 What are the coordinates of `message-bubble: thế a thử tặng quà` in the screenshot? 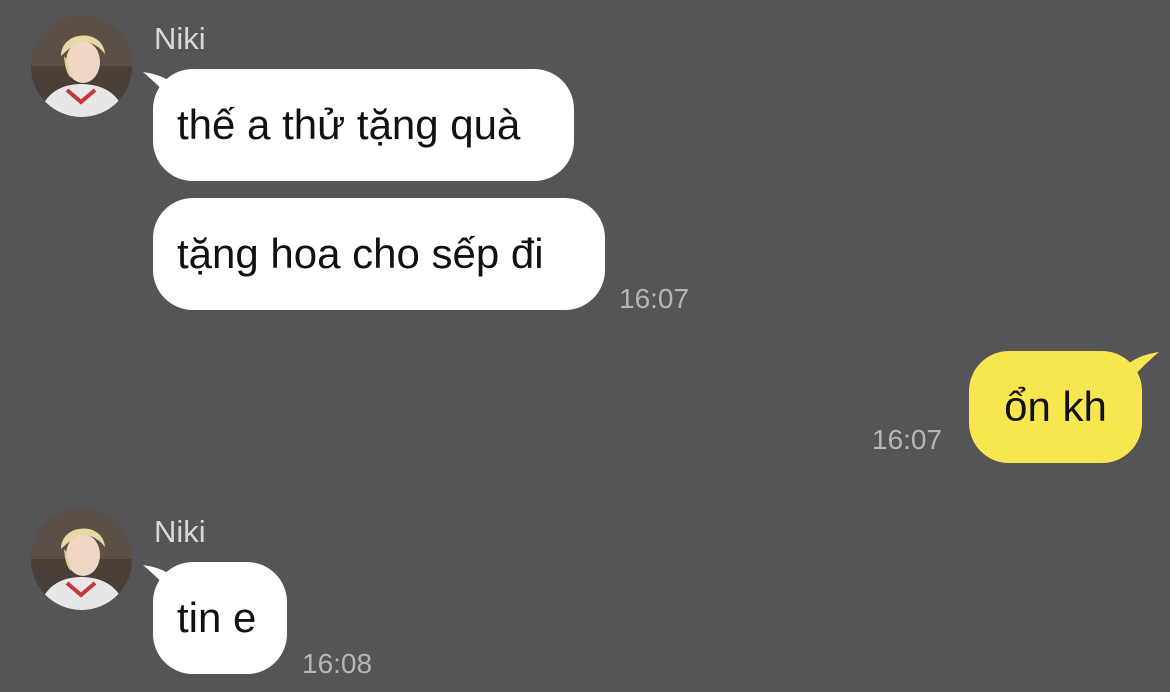 It's located at (363, 125).